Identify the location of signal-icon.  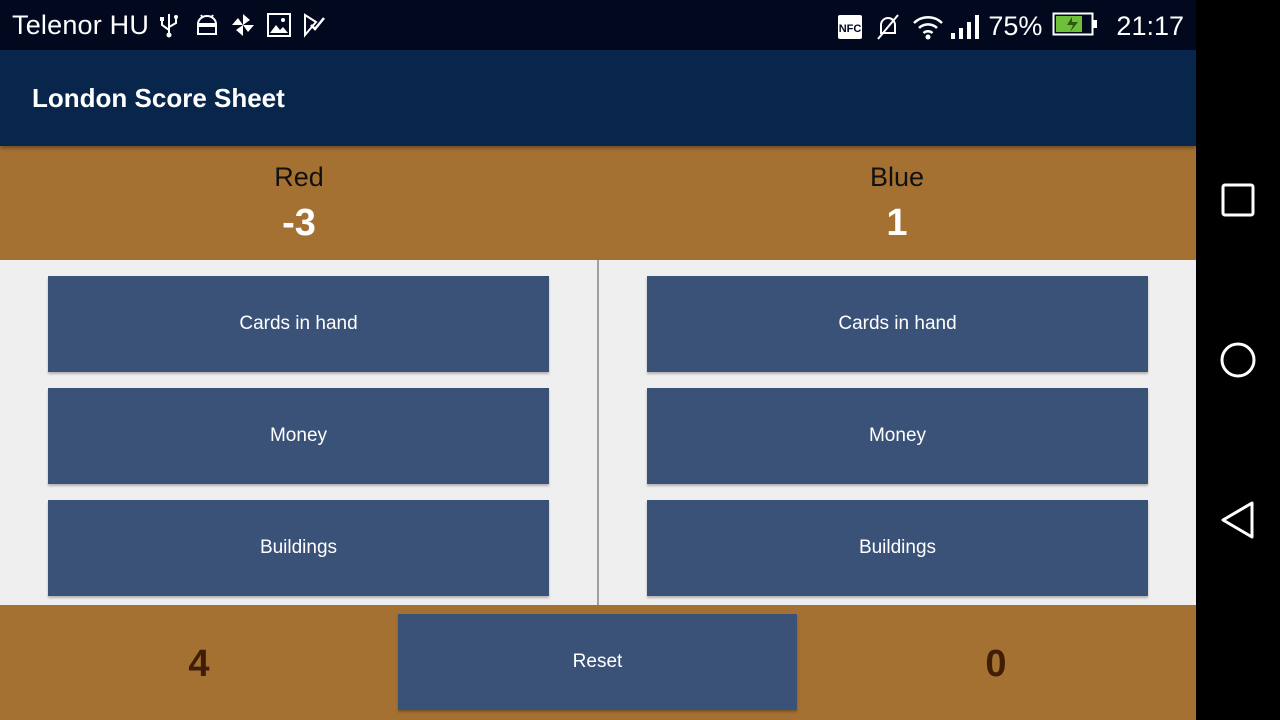
(965, 27).